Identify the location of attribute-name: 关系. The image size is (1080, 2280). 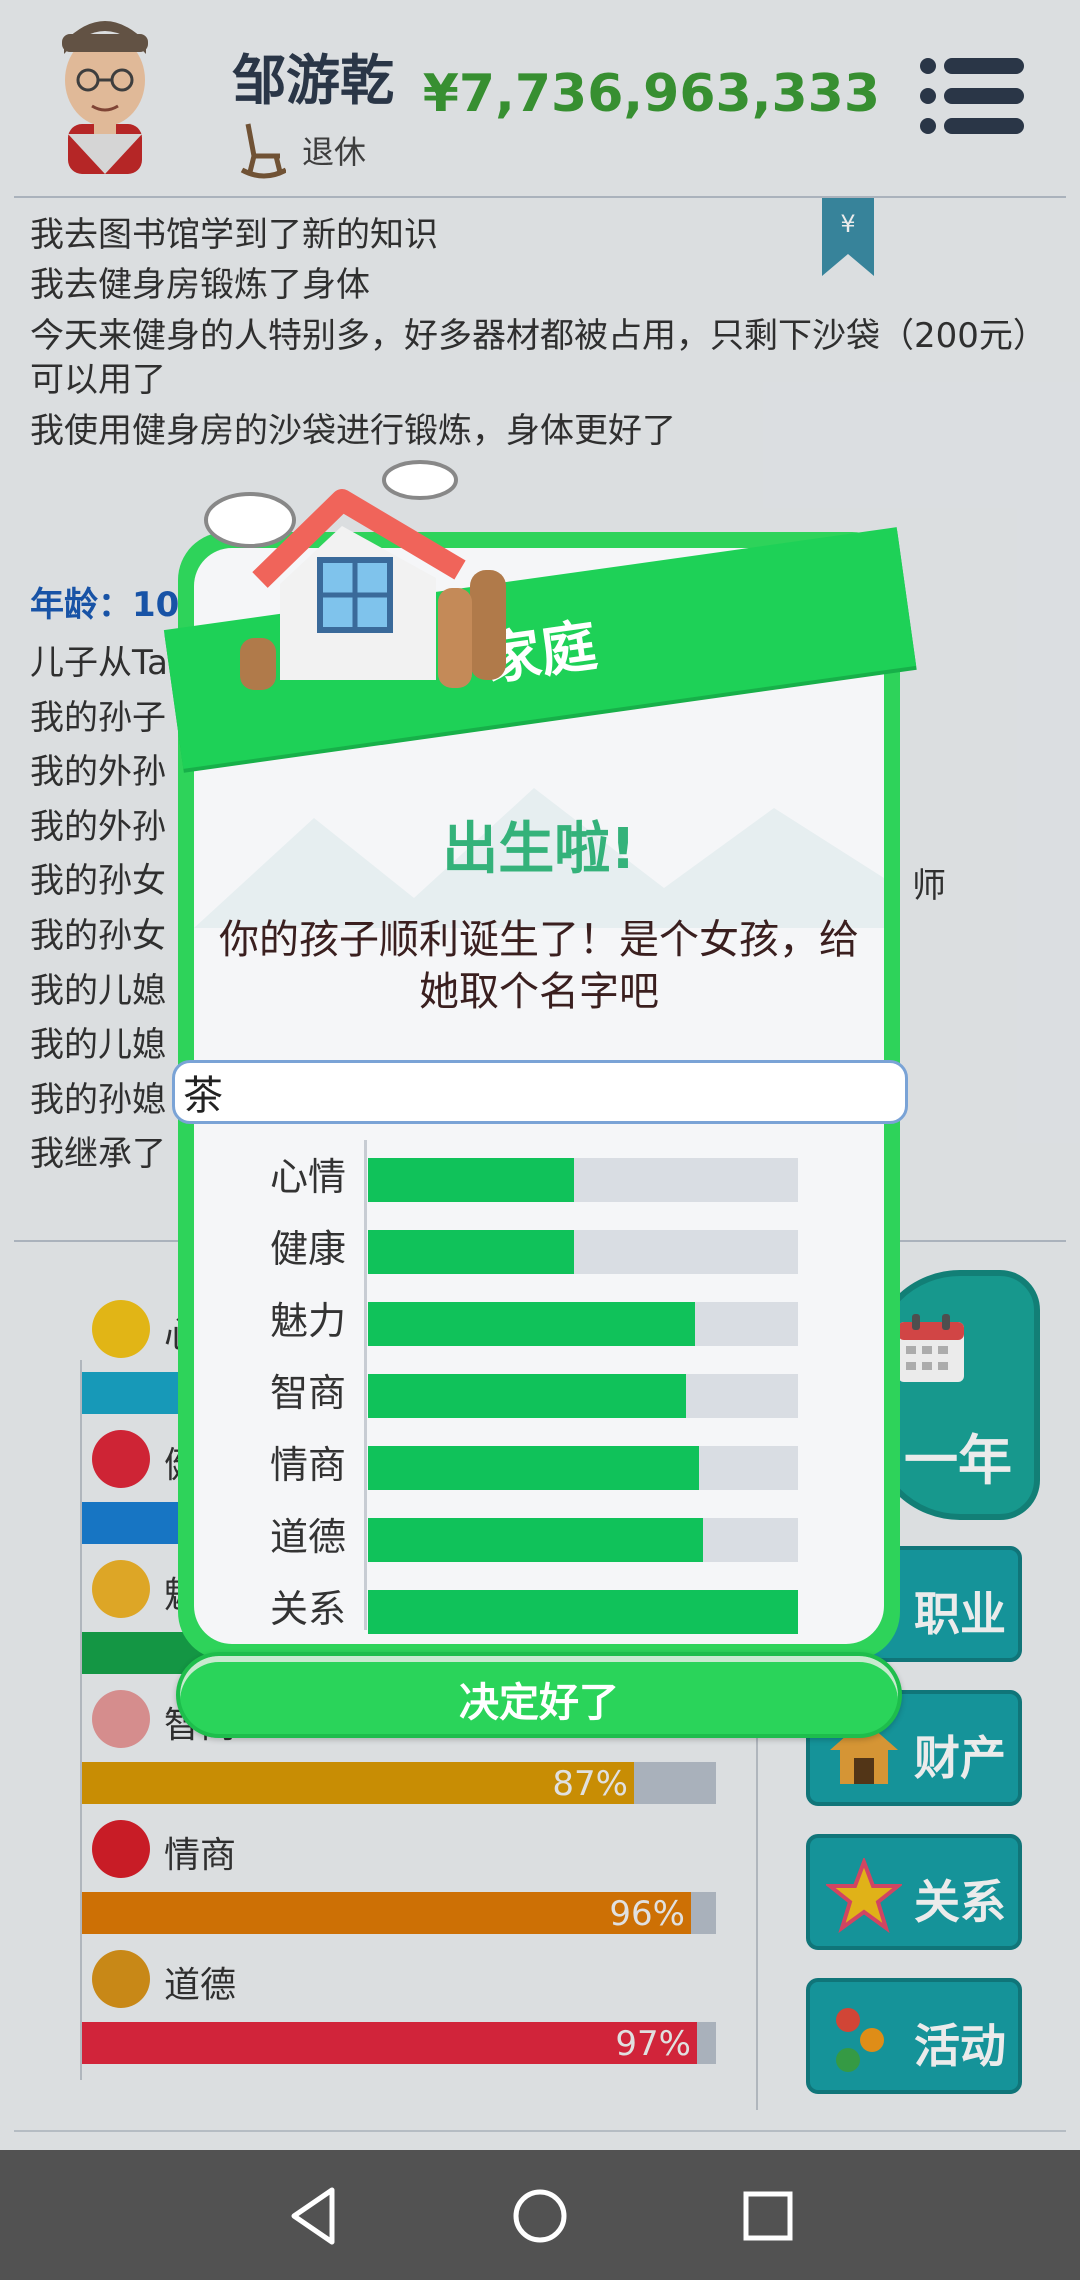
(308, 1609).